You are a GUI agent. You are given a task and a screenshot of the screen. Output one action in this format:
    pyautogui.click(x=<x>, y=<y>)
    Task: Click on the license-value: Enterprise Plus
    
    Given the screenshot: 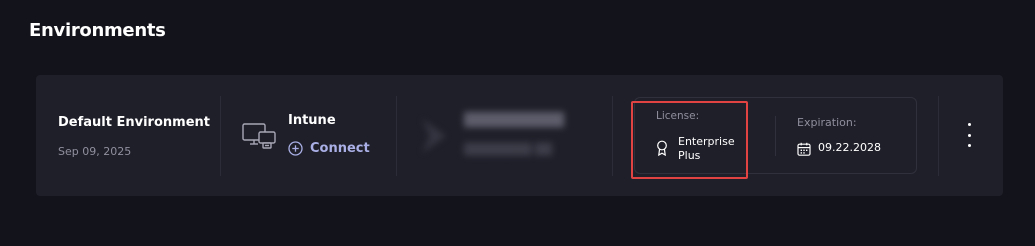 What is the action you would take?
    pyautogui.click(x=706, y=148)
    